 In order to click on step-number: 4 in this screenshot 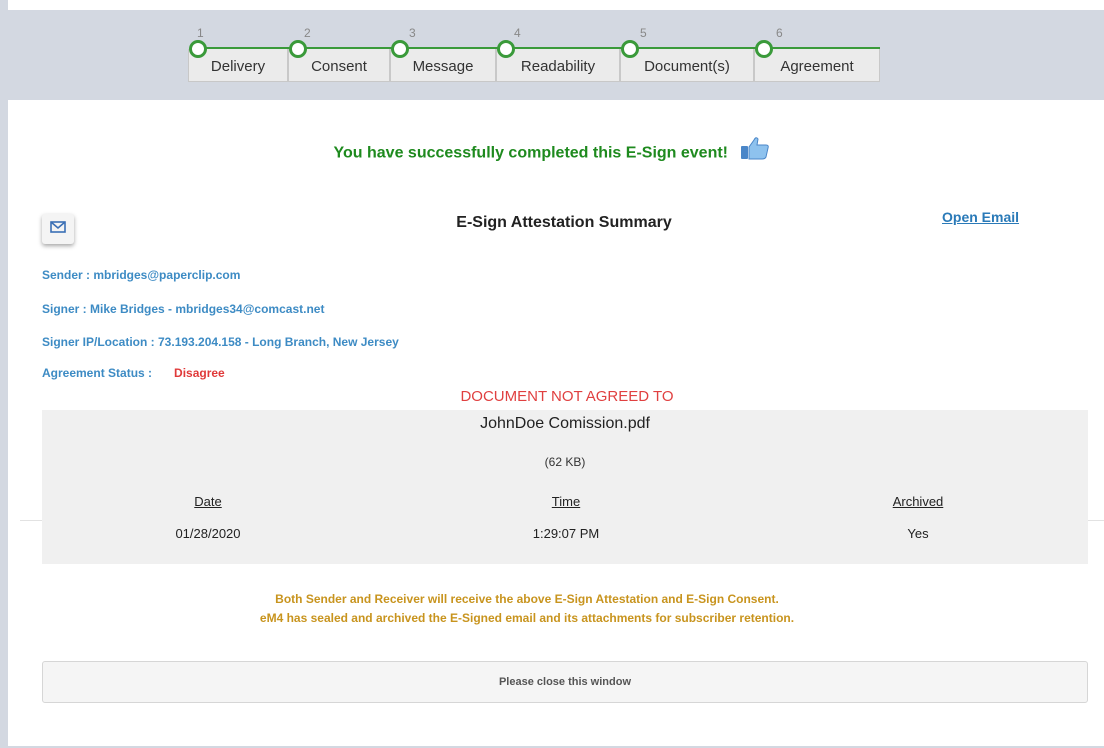, I will do `click(517, 33)`.